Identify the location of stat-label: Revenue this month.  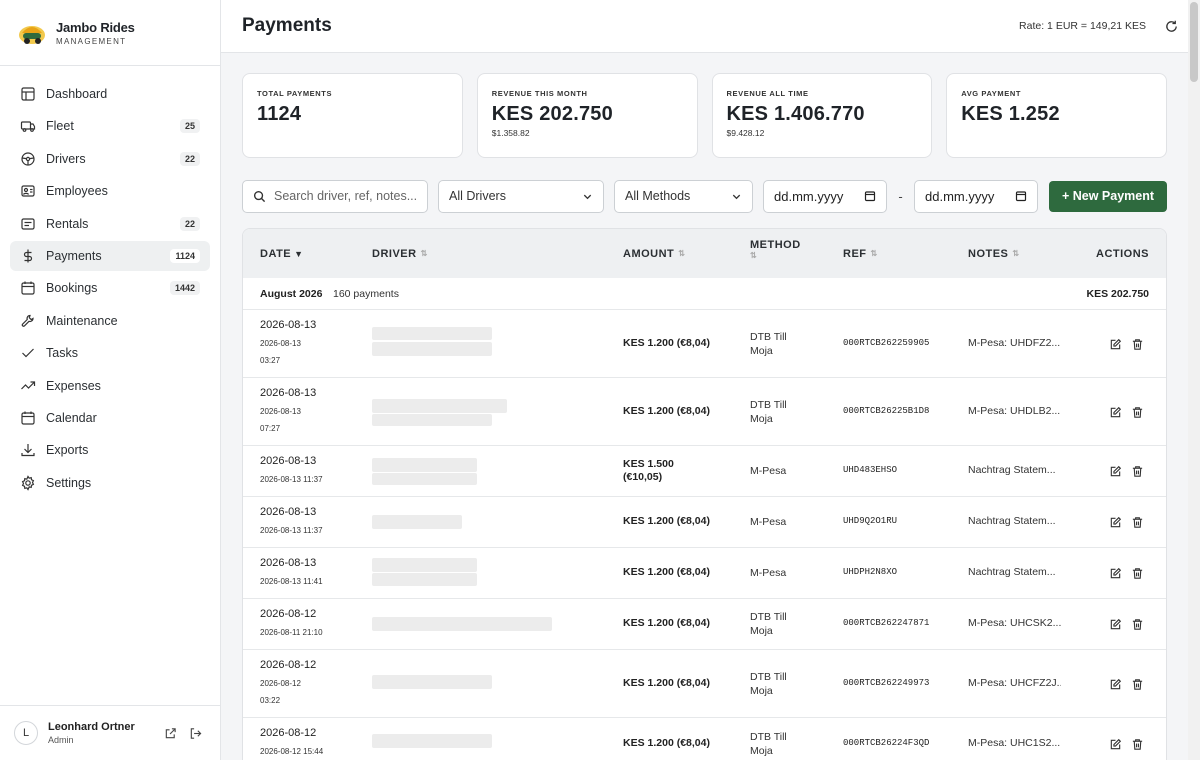
(539, 93).